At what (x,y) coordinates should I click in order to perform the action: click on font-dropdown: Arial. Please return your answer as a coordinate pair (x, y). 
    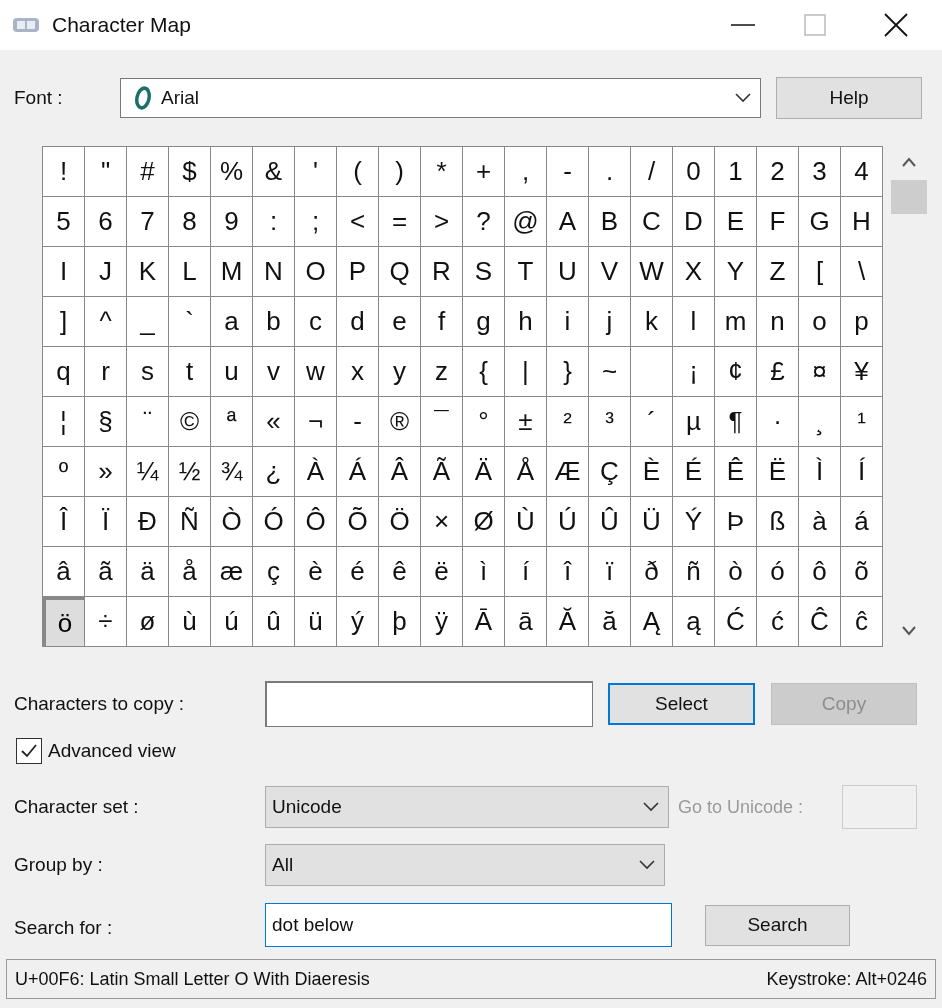
    Looking at the image, I should click on (440, 98).